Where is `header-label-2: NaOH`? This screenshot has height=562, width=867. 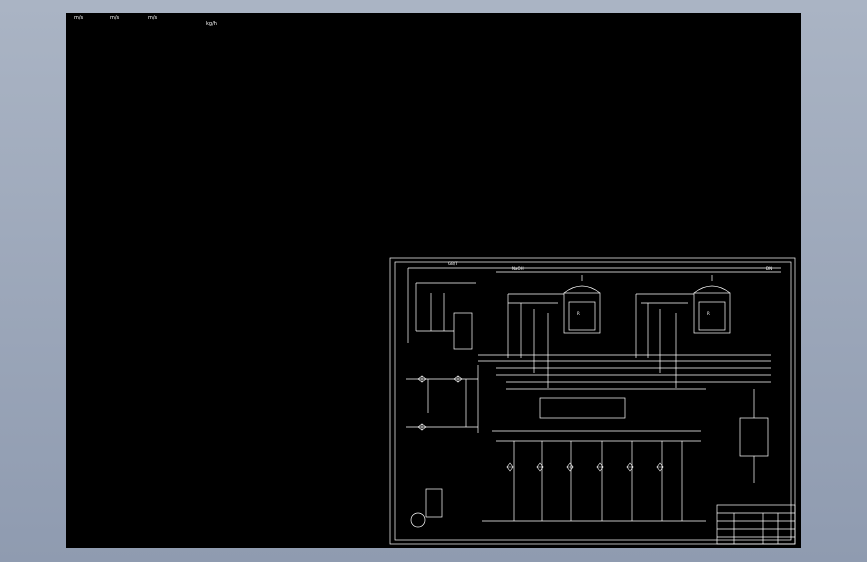 header-label-2: NaOH is located at coordinates (518, 268).